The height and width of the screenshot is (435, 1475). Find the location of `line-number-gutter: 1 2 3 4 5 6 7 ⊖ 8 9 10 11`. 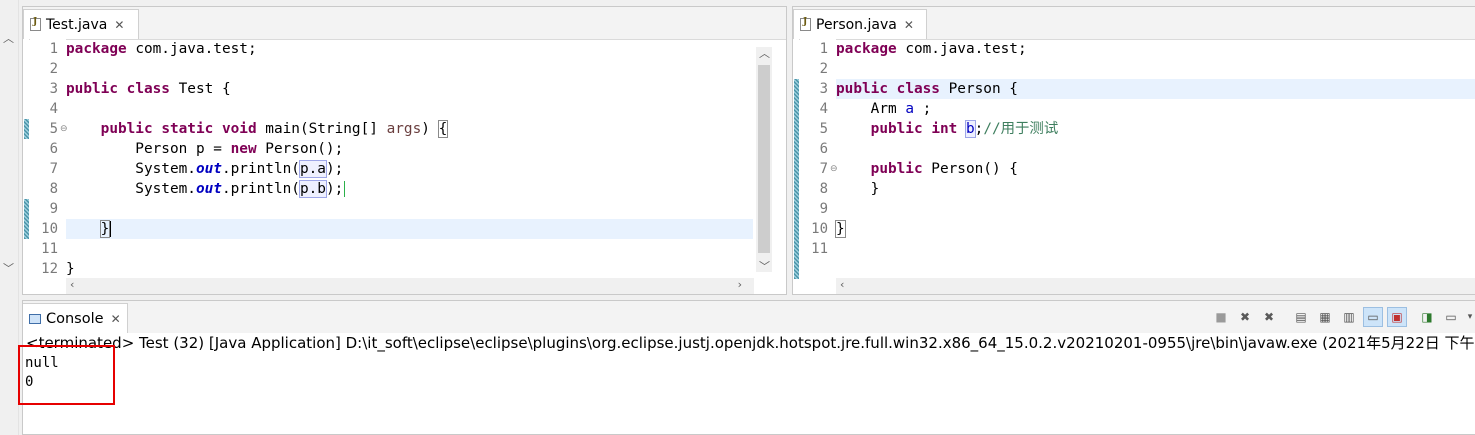

line-number-gutter: 1 2 3 4 5 6 7 ⊖ 8 9 10 11 is located at coordinates (819, 166).